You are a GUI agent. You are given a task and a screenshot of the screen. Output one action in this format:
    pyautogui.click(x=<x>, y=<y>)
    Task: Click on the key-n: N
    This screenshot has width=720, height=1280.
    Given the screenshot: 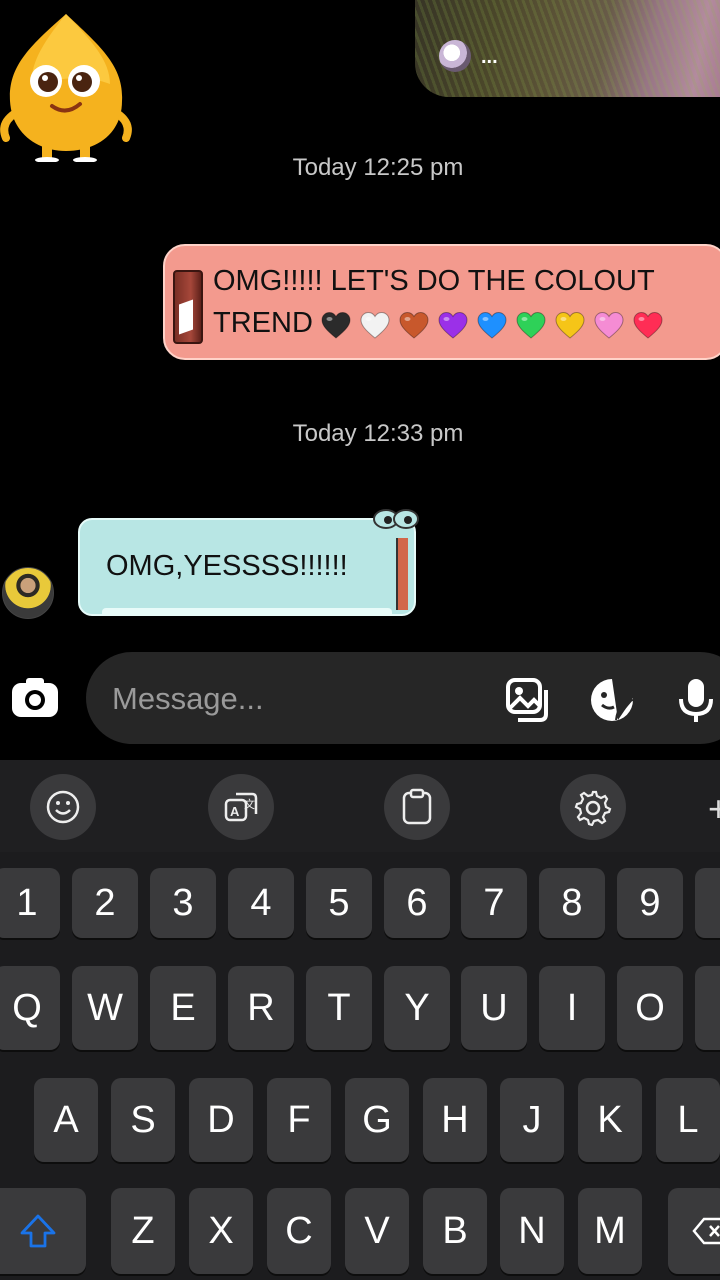 What is the action you would take?
    pyautogui.click(x=532, y=1231)
    